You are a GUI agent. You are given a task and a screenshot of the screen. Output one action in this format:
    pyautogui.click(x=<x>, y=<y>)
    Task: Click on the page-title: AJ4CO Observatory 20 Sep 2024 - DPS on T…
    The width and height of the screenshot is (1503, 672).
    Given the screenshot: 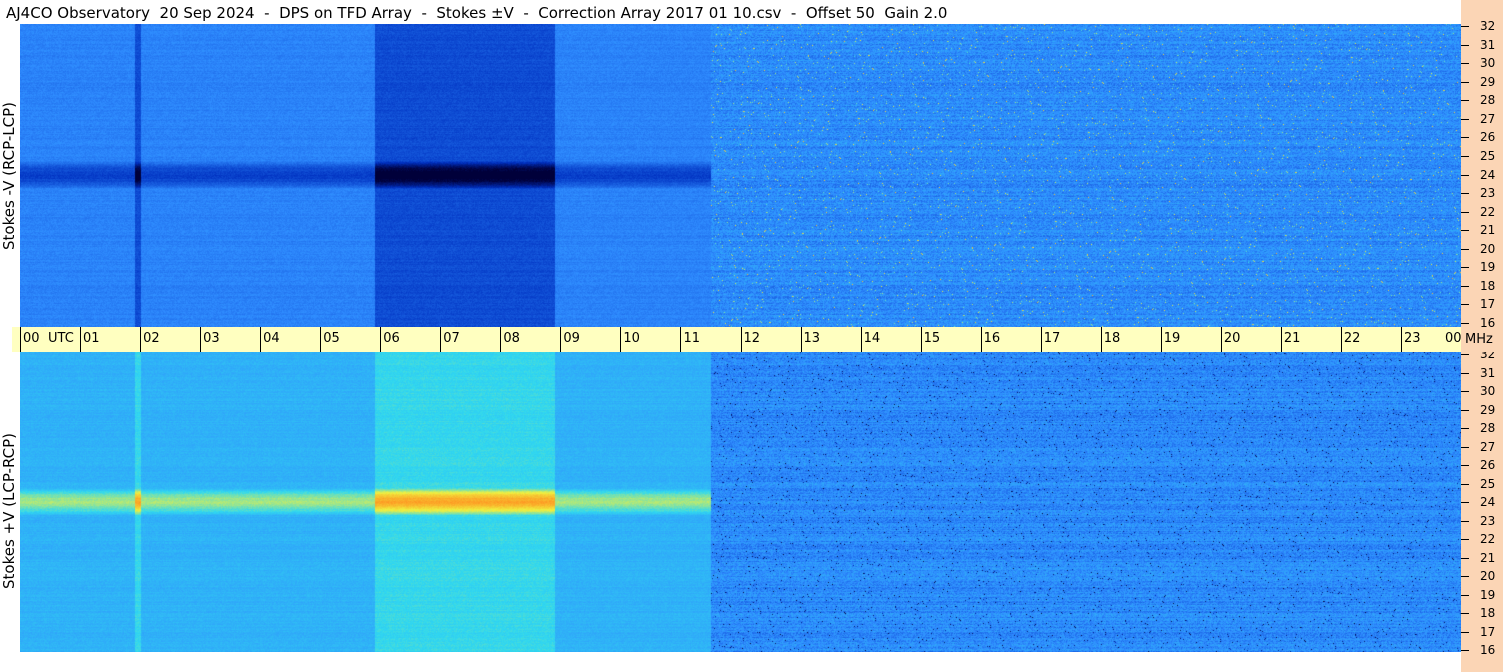 What is the action you would take?
    pyautogui.click(x=477, y=13)
    